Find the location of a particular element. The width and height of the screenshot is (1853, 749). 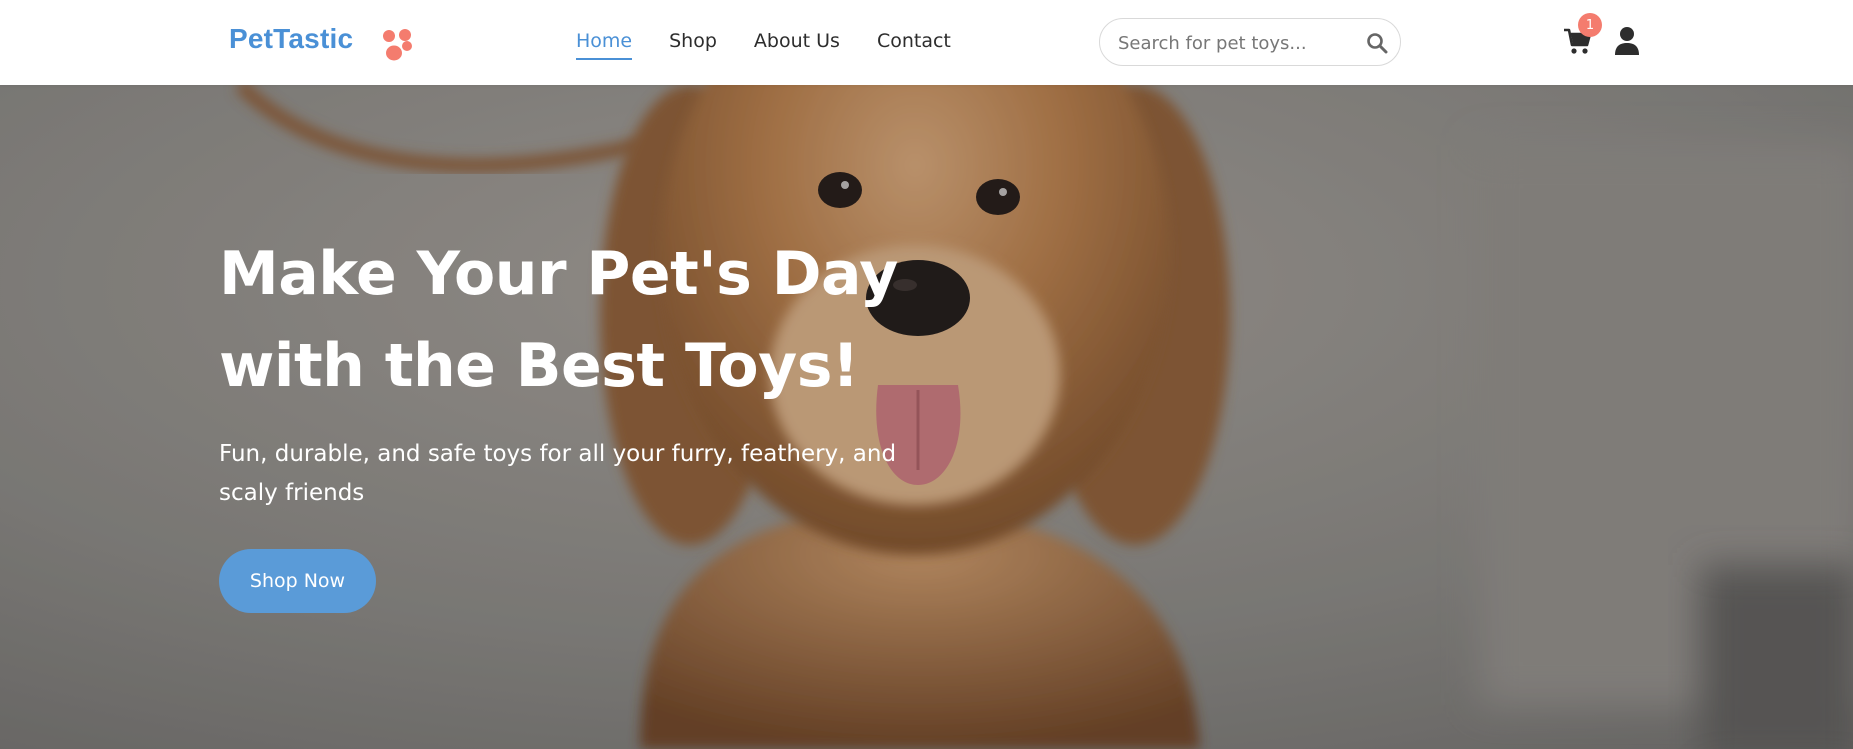

nav-about-us: About Us is located at coordinates (797, 45).